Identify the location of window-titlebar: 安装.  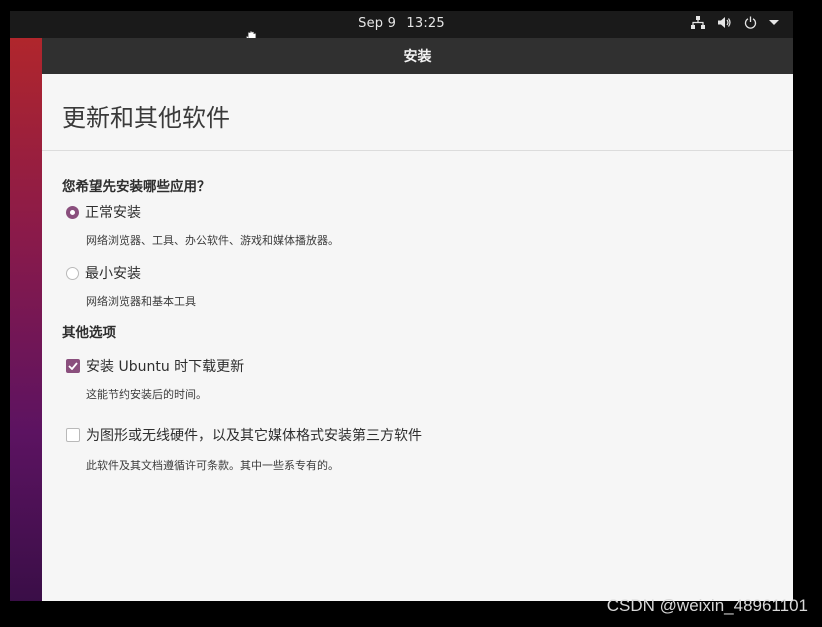
(417, 56).